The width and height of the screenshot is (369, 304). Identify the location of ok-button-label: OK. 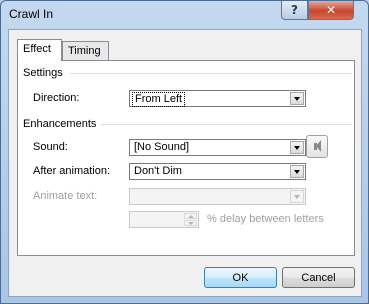
(240, 277).